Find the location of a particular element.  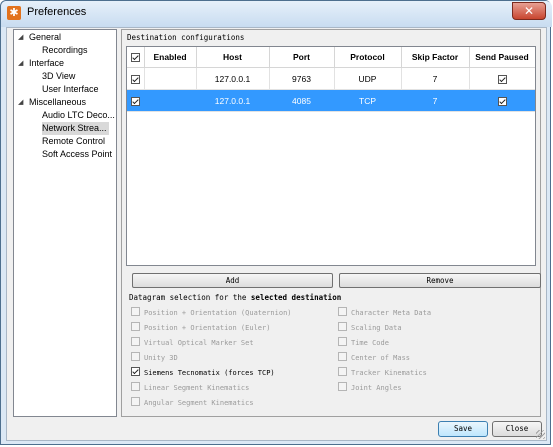

datagram-label-bold: selected destination is located at coordinates (296, 297).